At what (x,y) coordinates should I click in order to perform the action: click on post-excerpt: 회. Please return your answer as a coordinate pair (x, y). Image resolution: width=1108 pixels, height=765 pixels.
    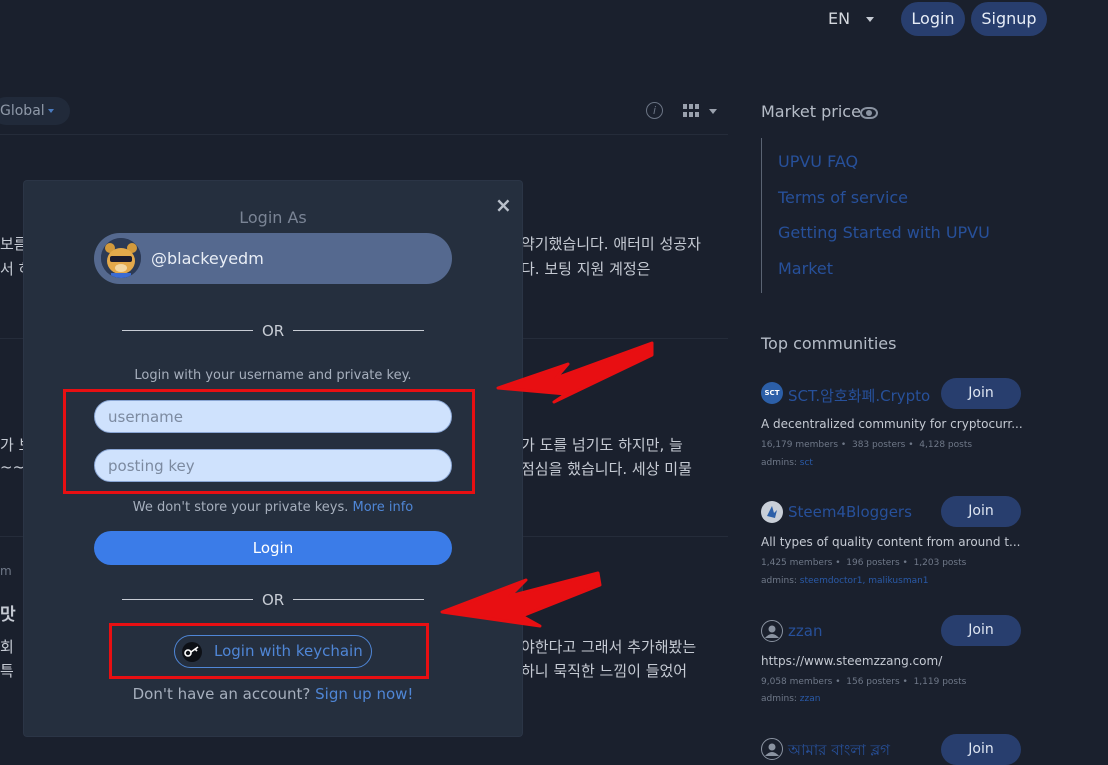
    Looking at the image, I should click on (7, 646).